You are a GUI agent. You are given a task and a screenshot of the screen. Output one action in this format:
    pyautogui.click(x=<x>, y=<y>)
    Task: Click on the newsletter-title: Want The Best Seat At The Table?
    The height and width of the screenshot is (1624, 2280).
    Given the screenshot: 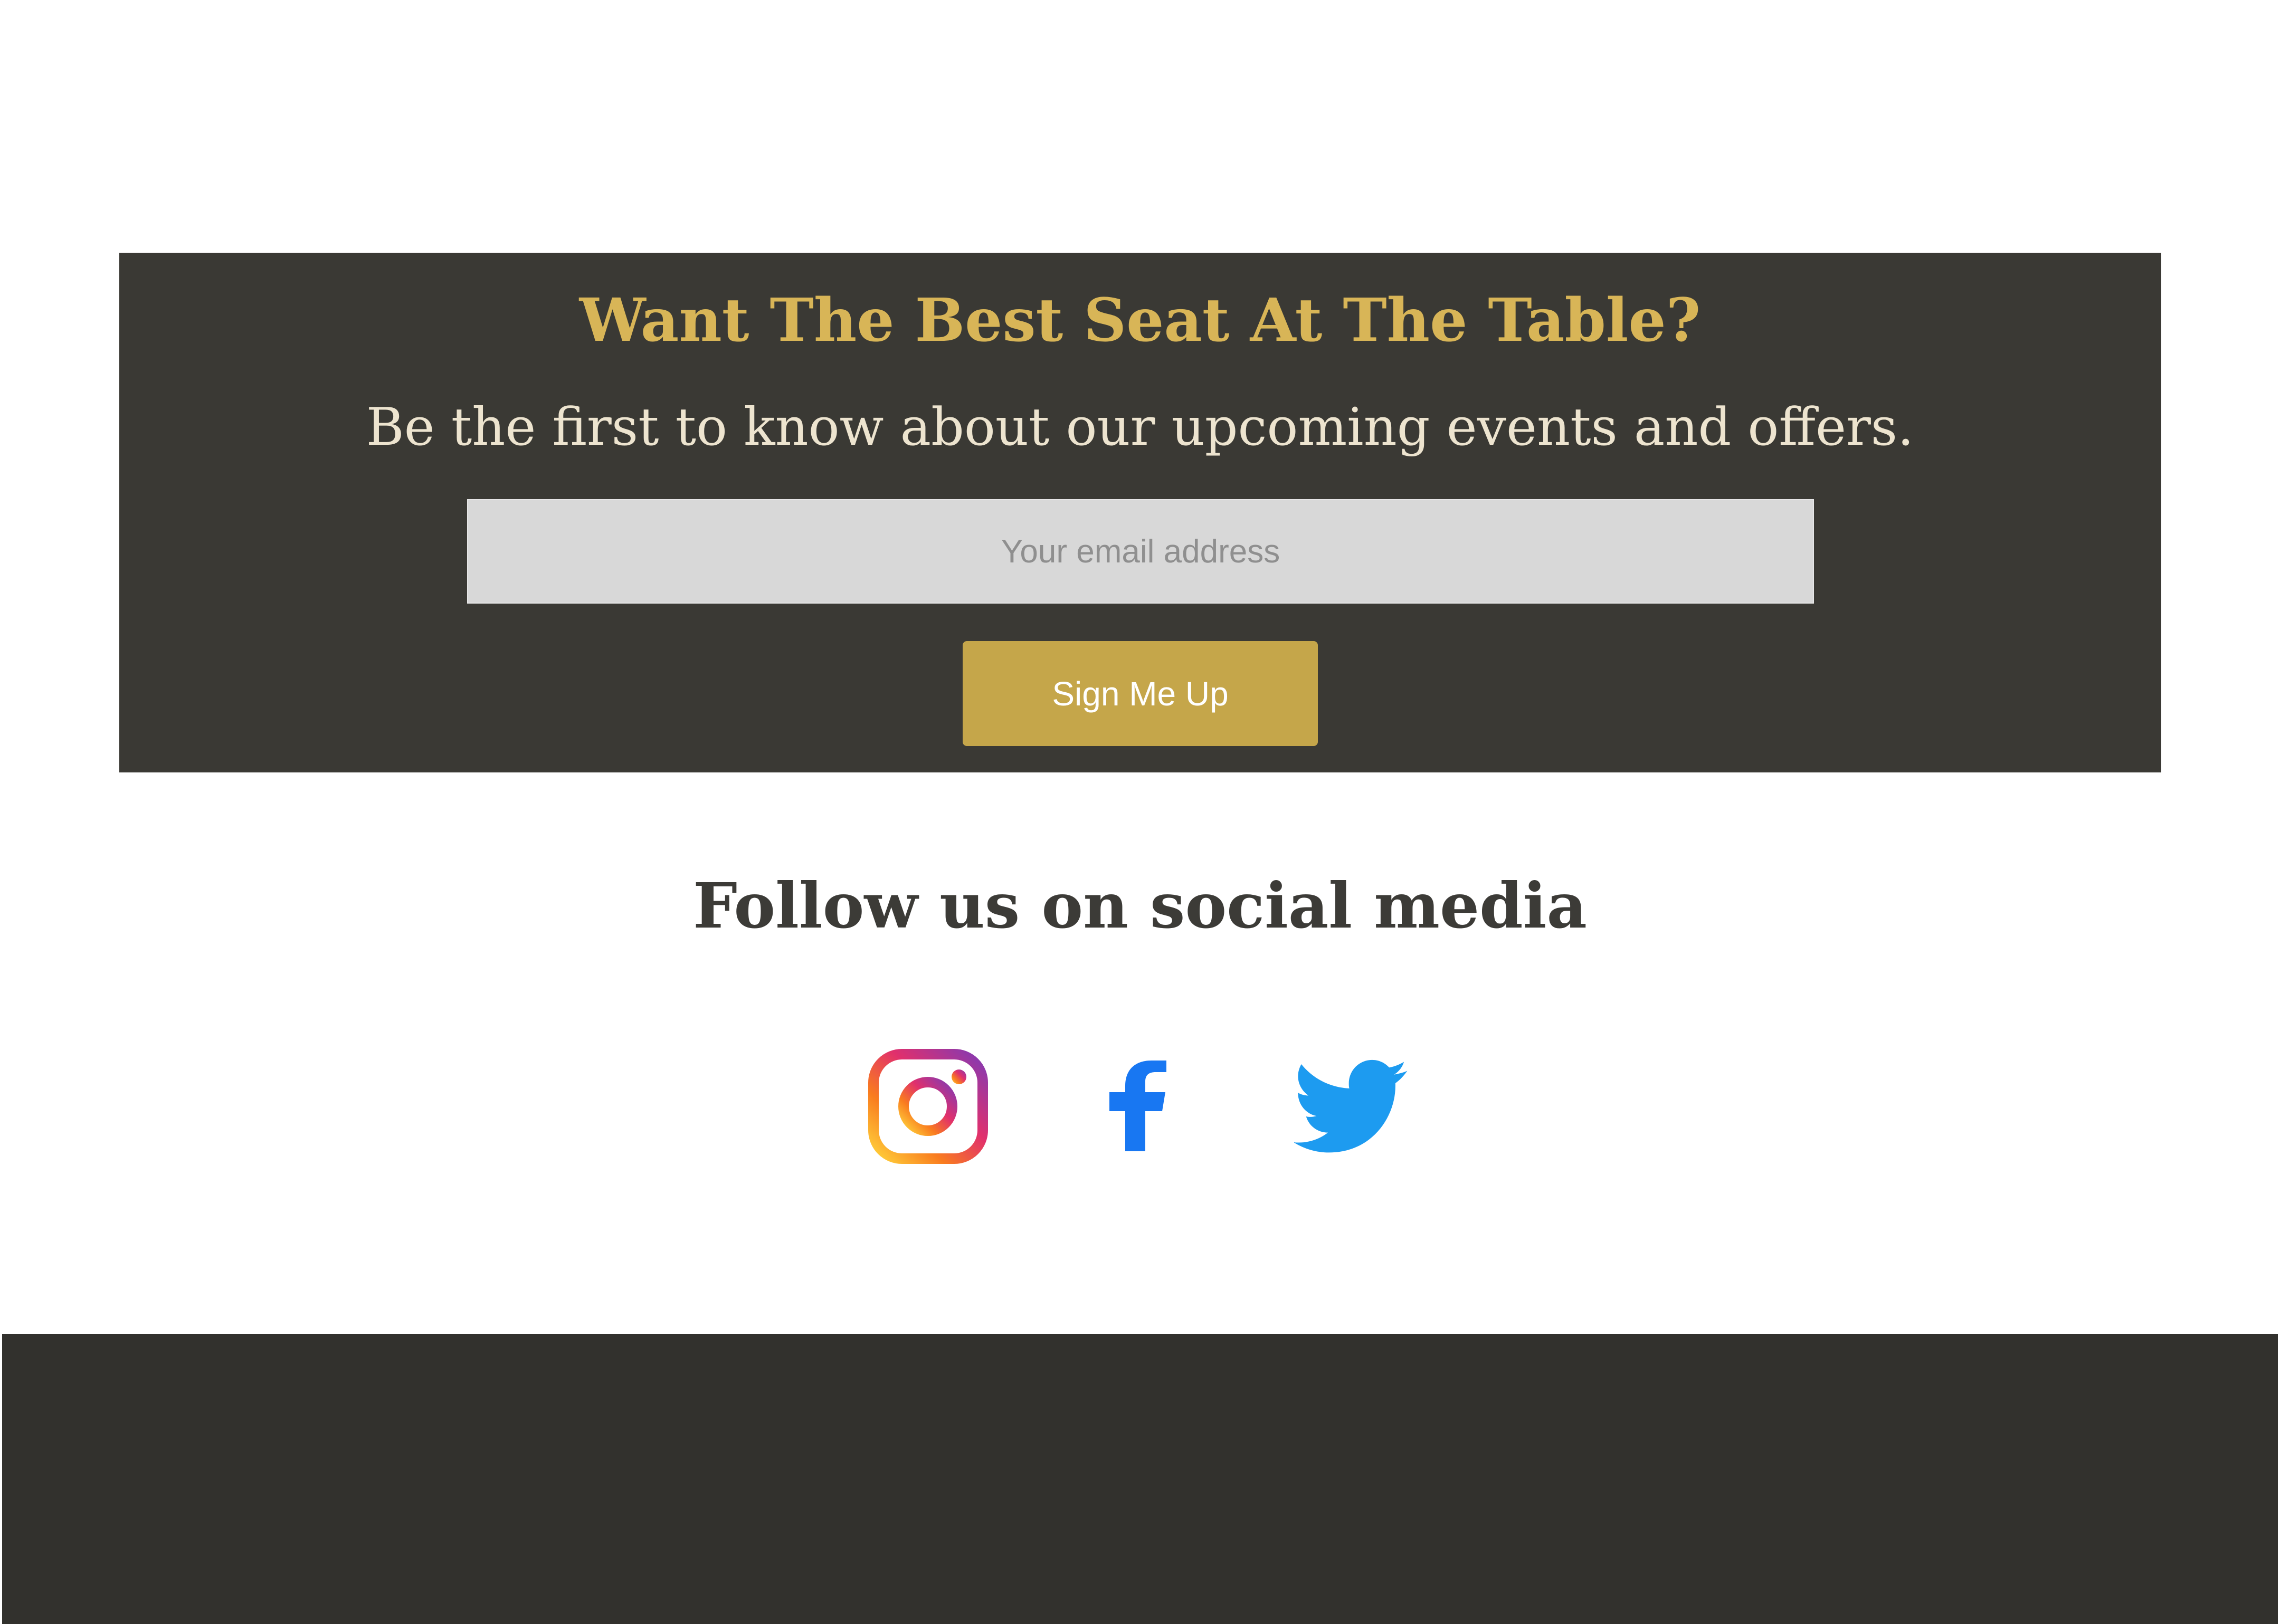 What is the action you would take?
    pyautogui.click(x=1140, y=320)
    